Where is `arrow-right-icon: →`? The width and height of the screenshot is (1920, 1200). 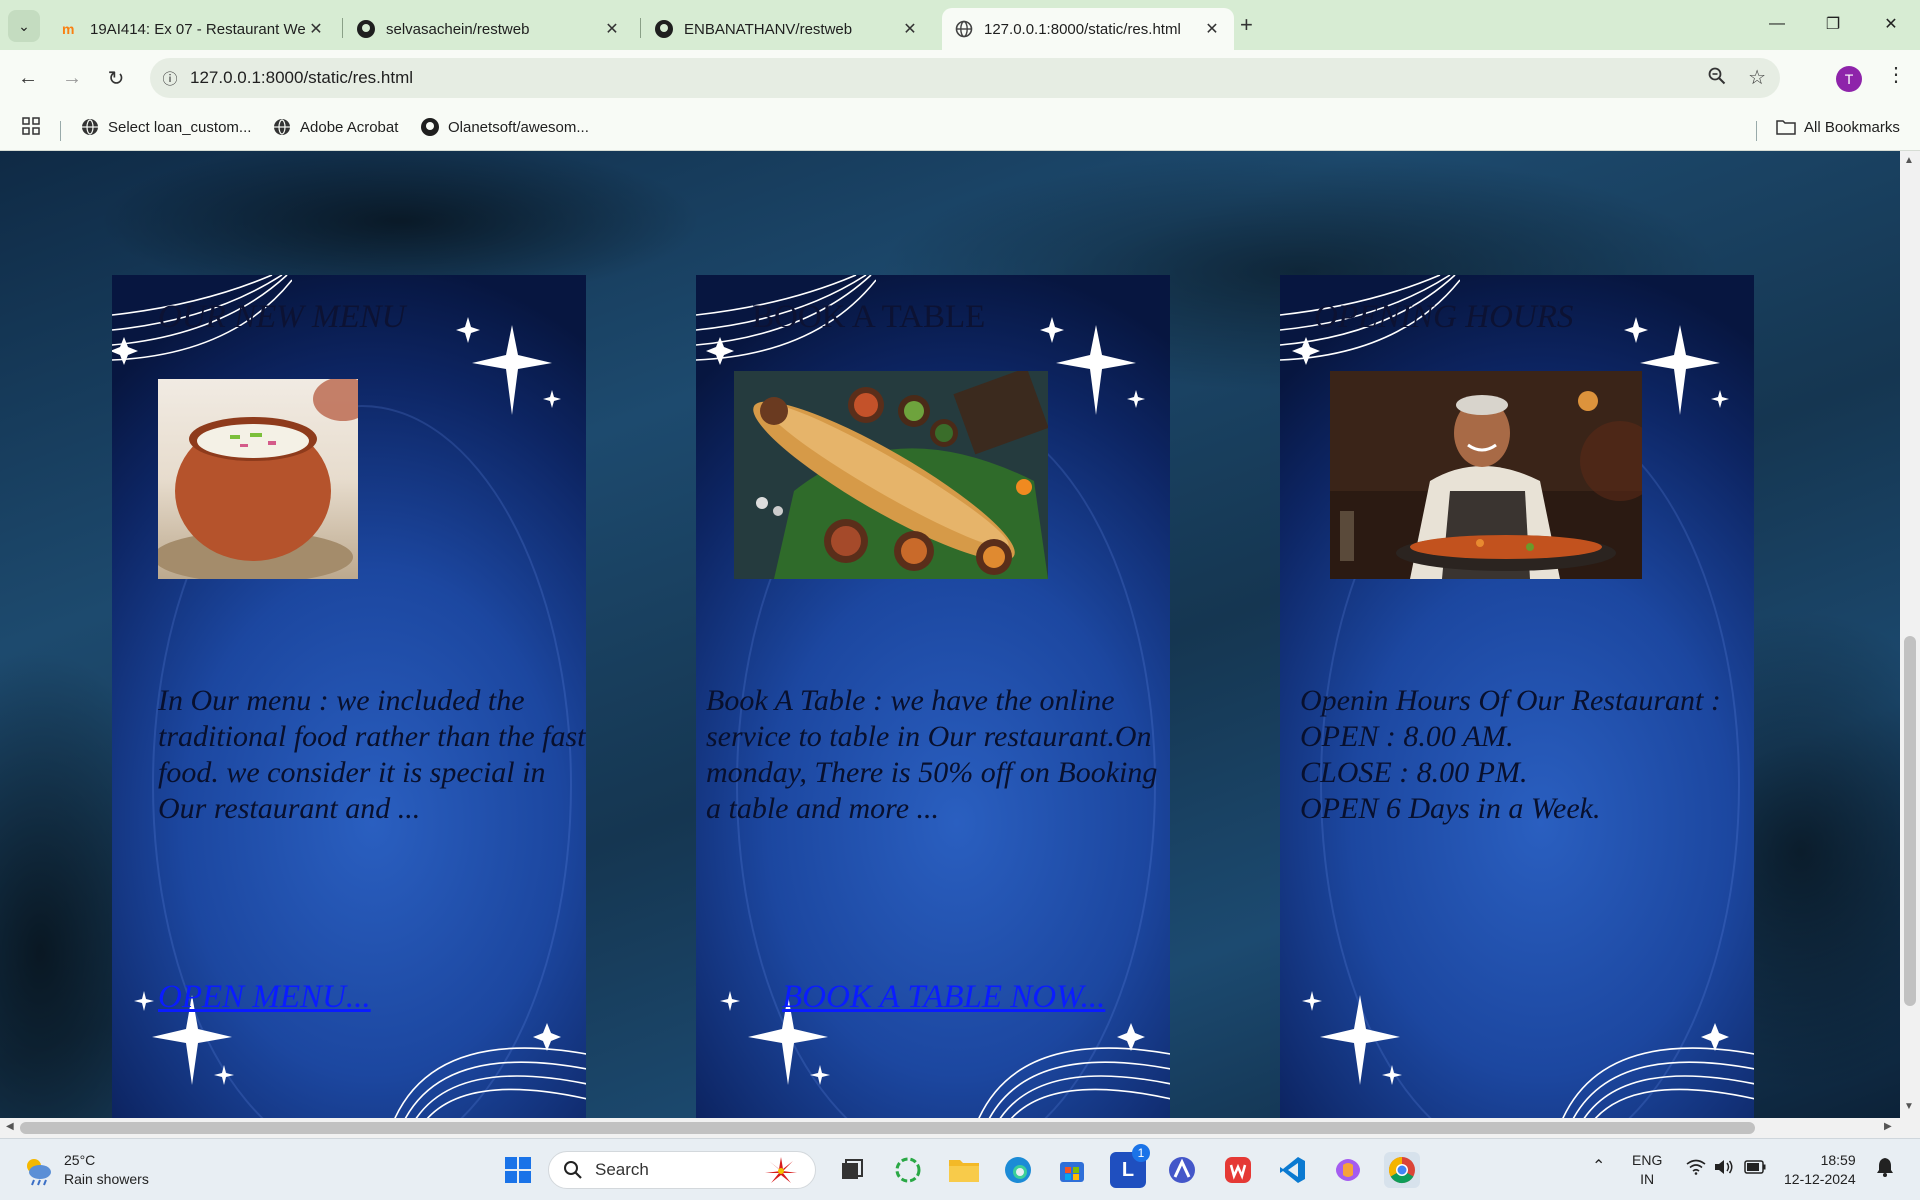 arrow-right-icon: → is located at coordinates (72, 77).